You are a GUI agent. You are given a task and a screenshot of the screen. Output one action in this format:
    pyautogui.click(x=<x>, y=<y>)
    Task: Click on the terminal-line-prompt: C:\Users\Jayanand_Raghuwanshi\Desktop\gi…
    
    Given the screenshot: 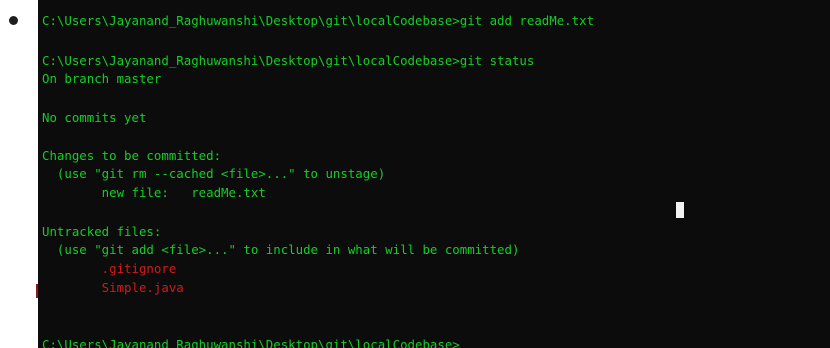 What is the action you would take?
    pyautogui.click(x=251, y=342)
    